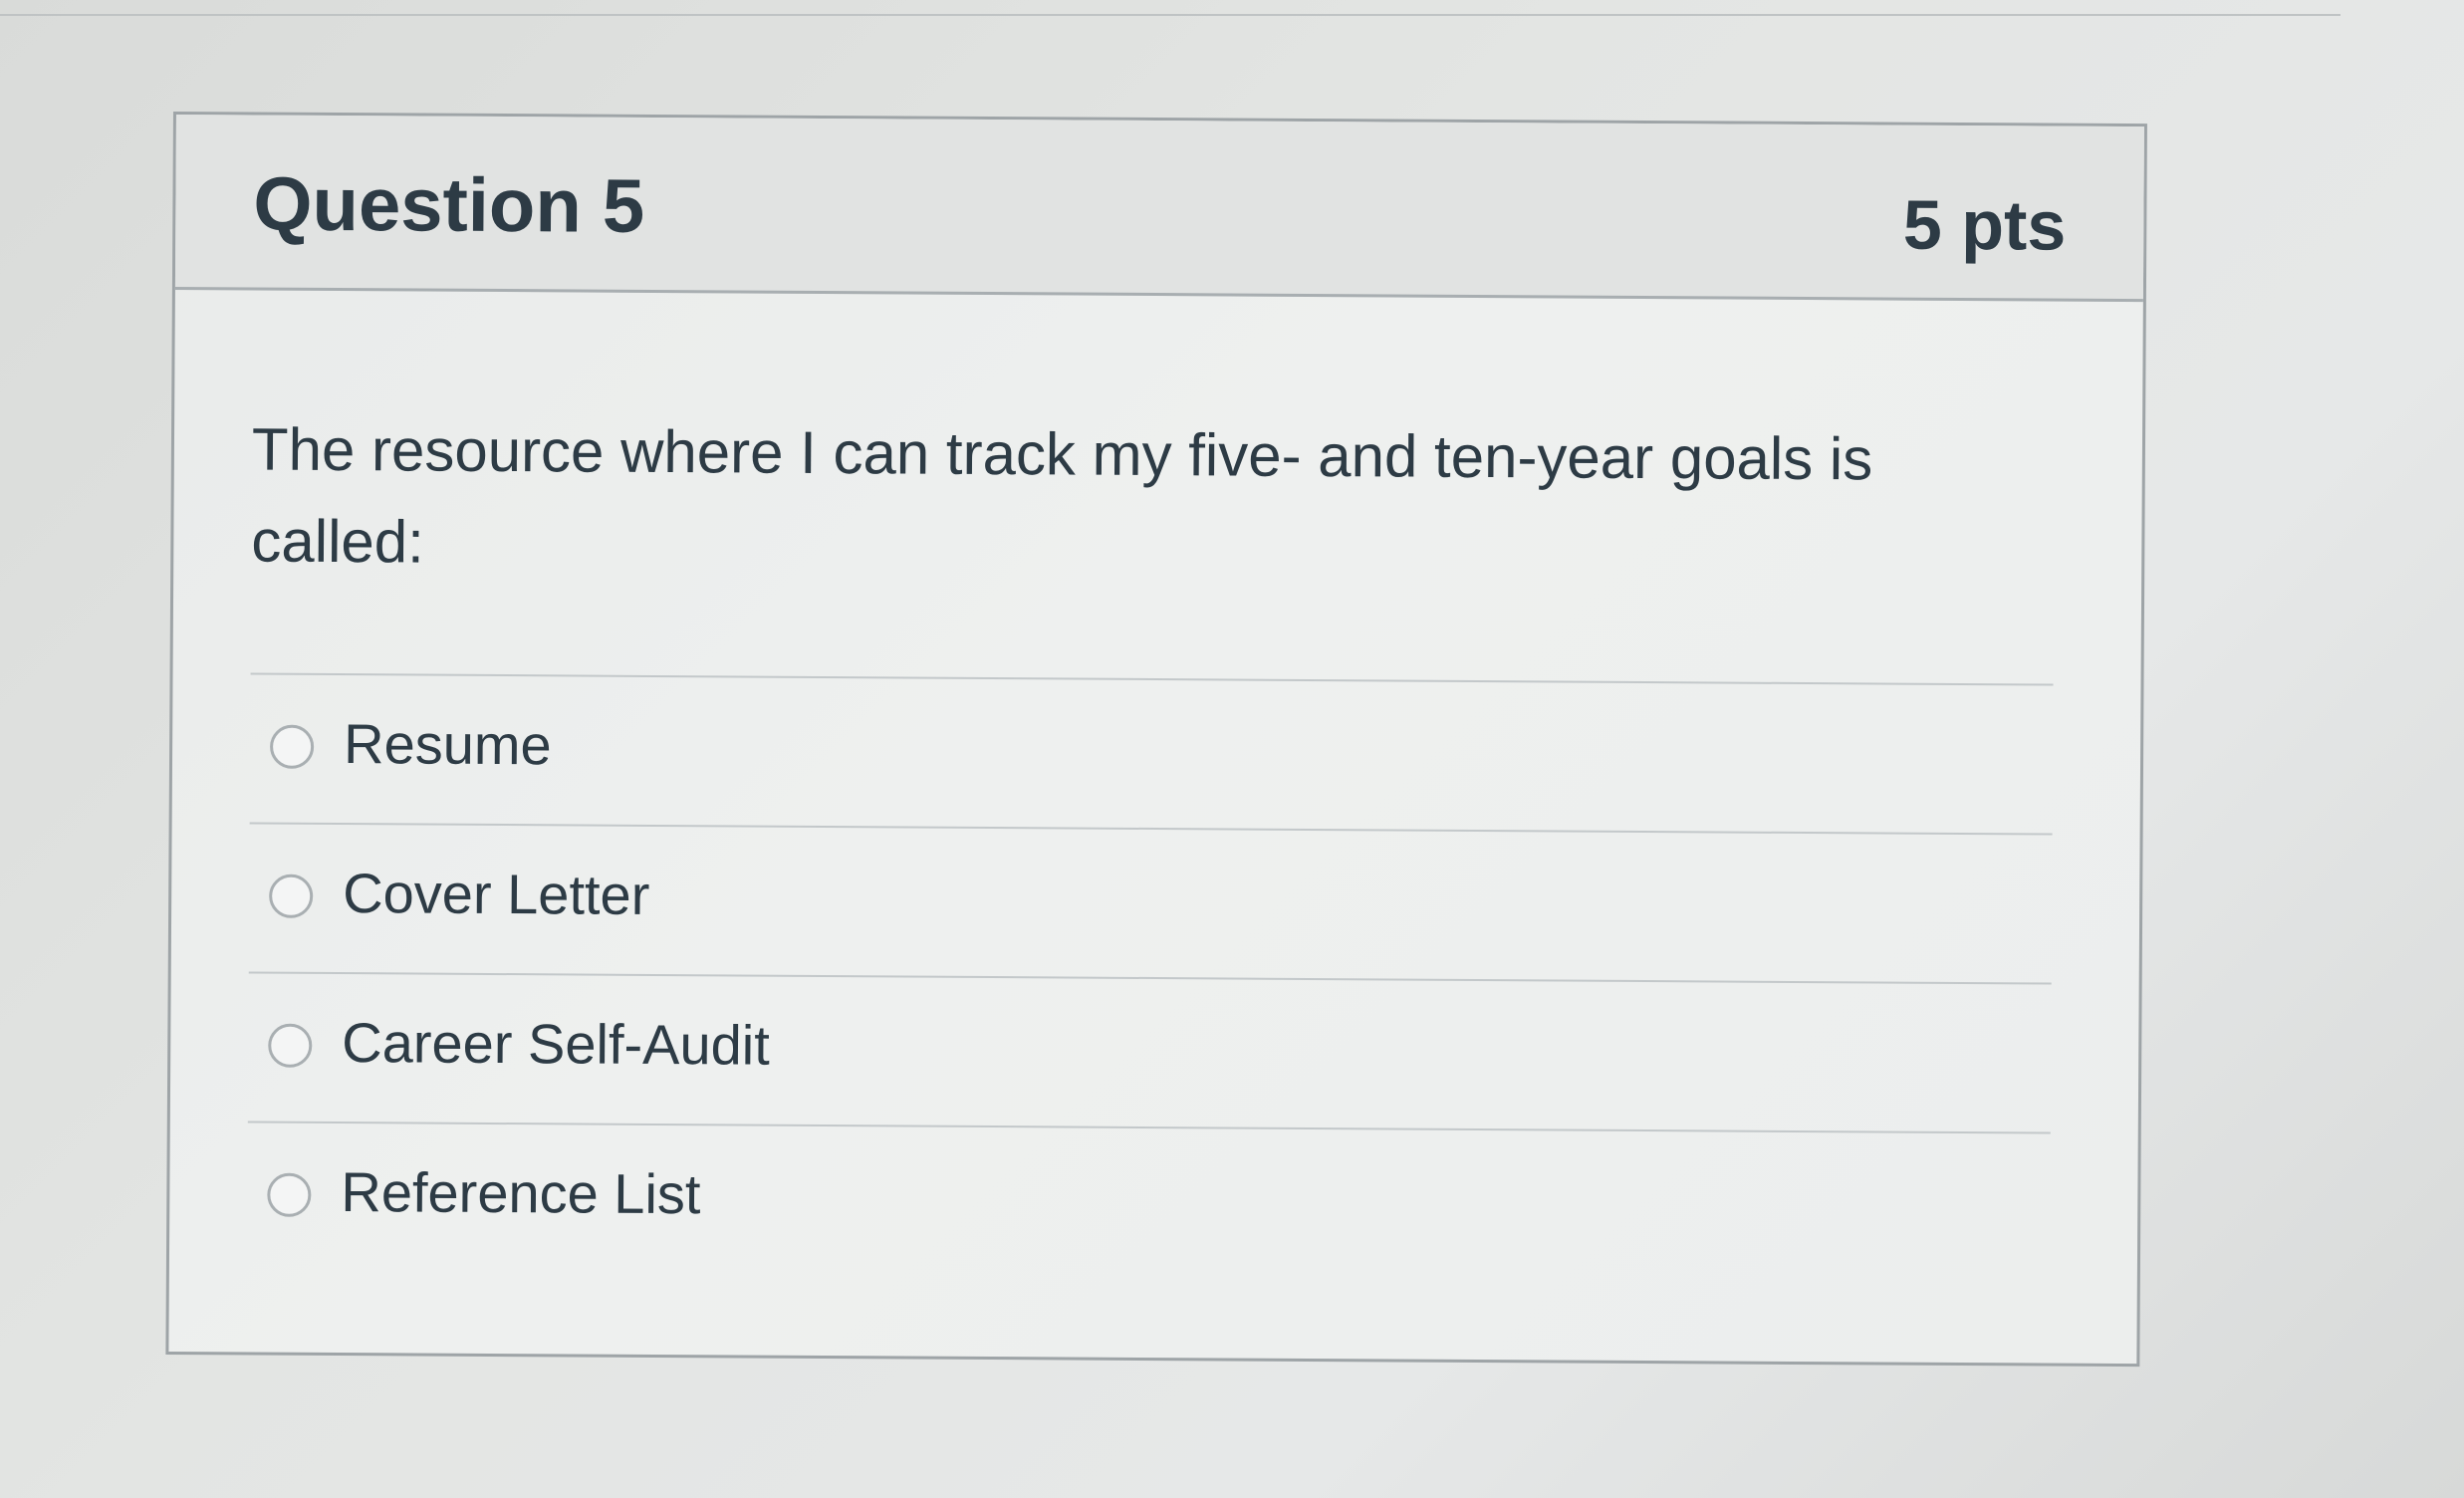 The height and width of the screenshot is (1498, 2464). I want to click on page-top-divider, so click(1170, 8).